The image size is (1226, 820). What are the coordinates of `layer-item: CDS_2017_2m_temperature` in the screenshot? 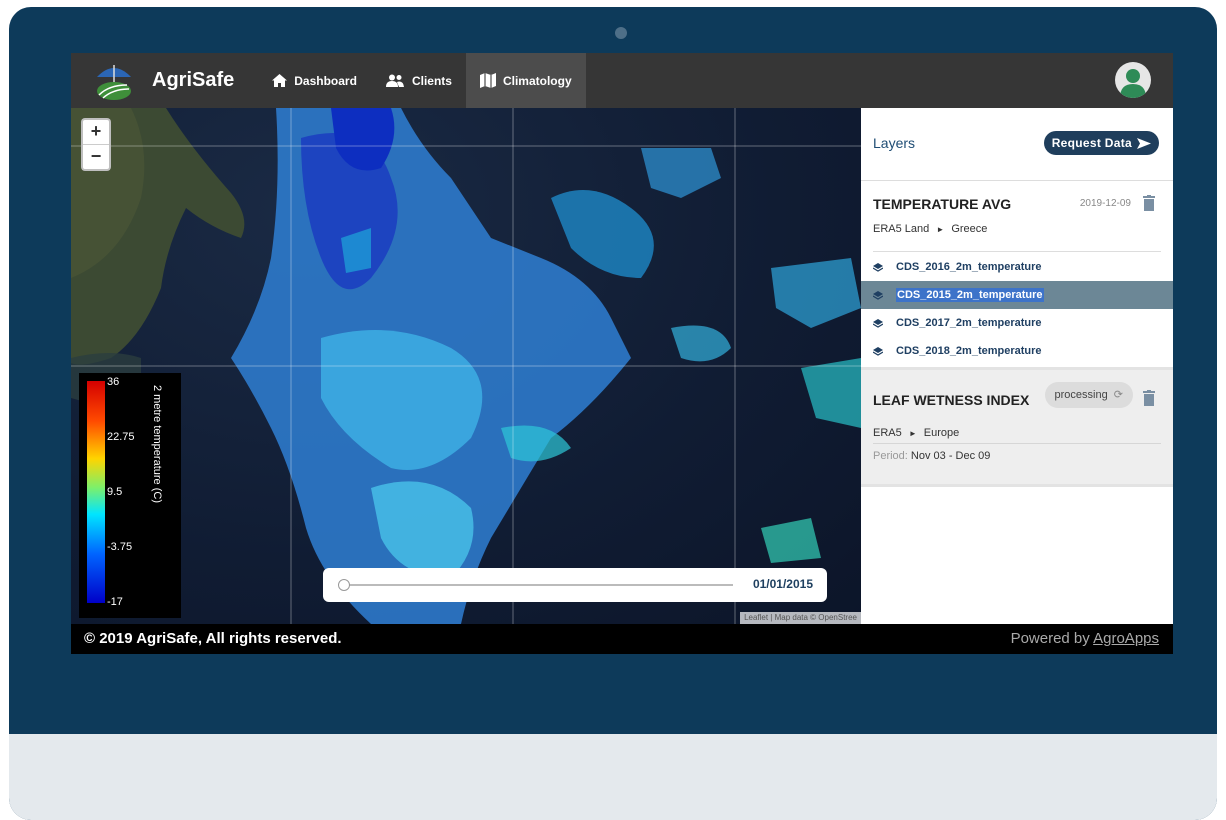 It's located at (1017, 323).